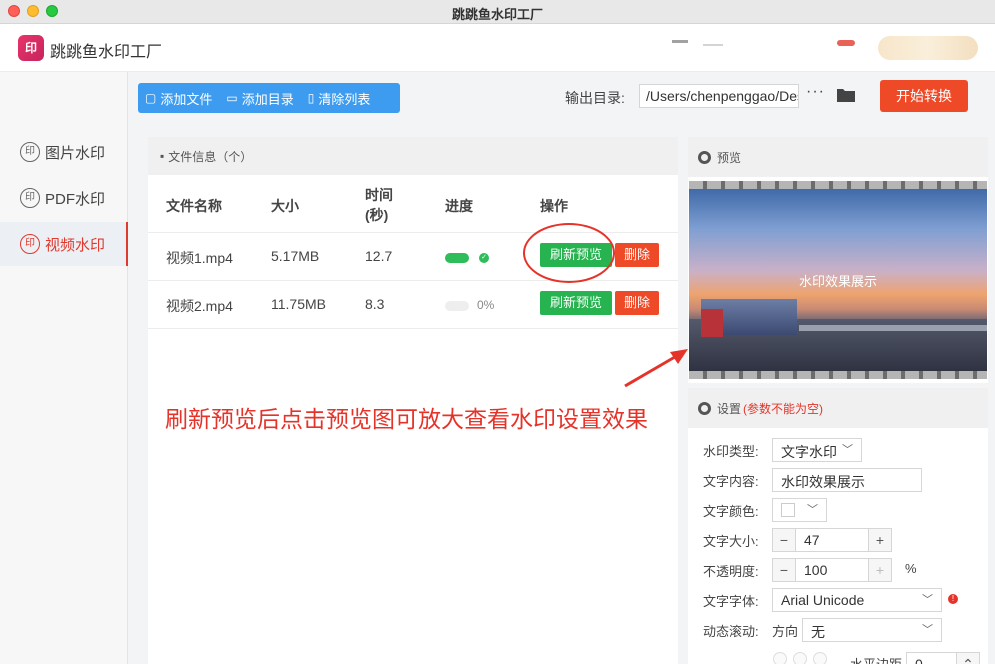 This screenshot has width=995, height=664. What do you see at coordinates (554, 206) in the screenshot?
I see `column-header-actions: 操作` at bounding box center [554, 206].